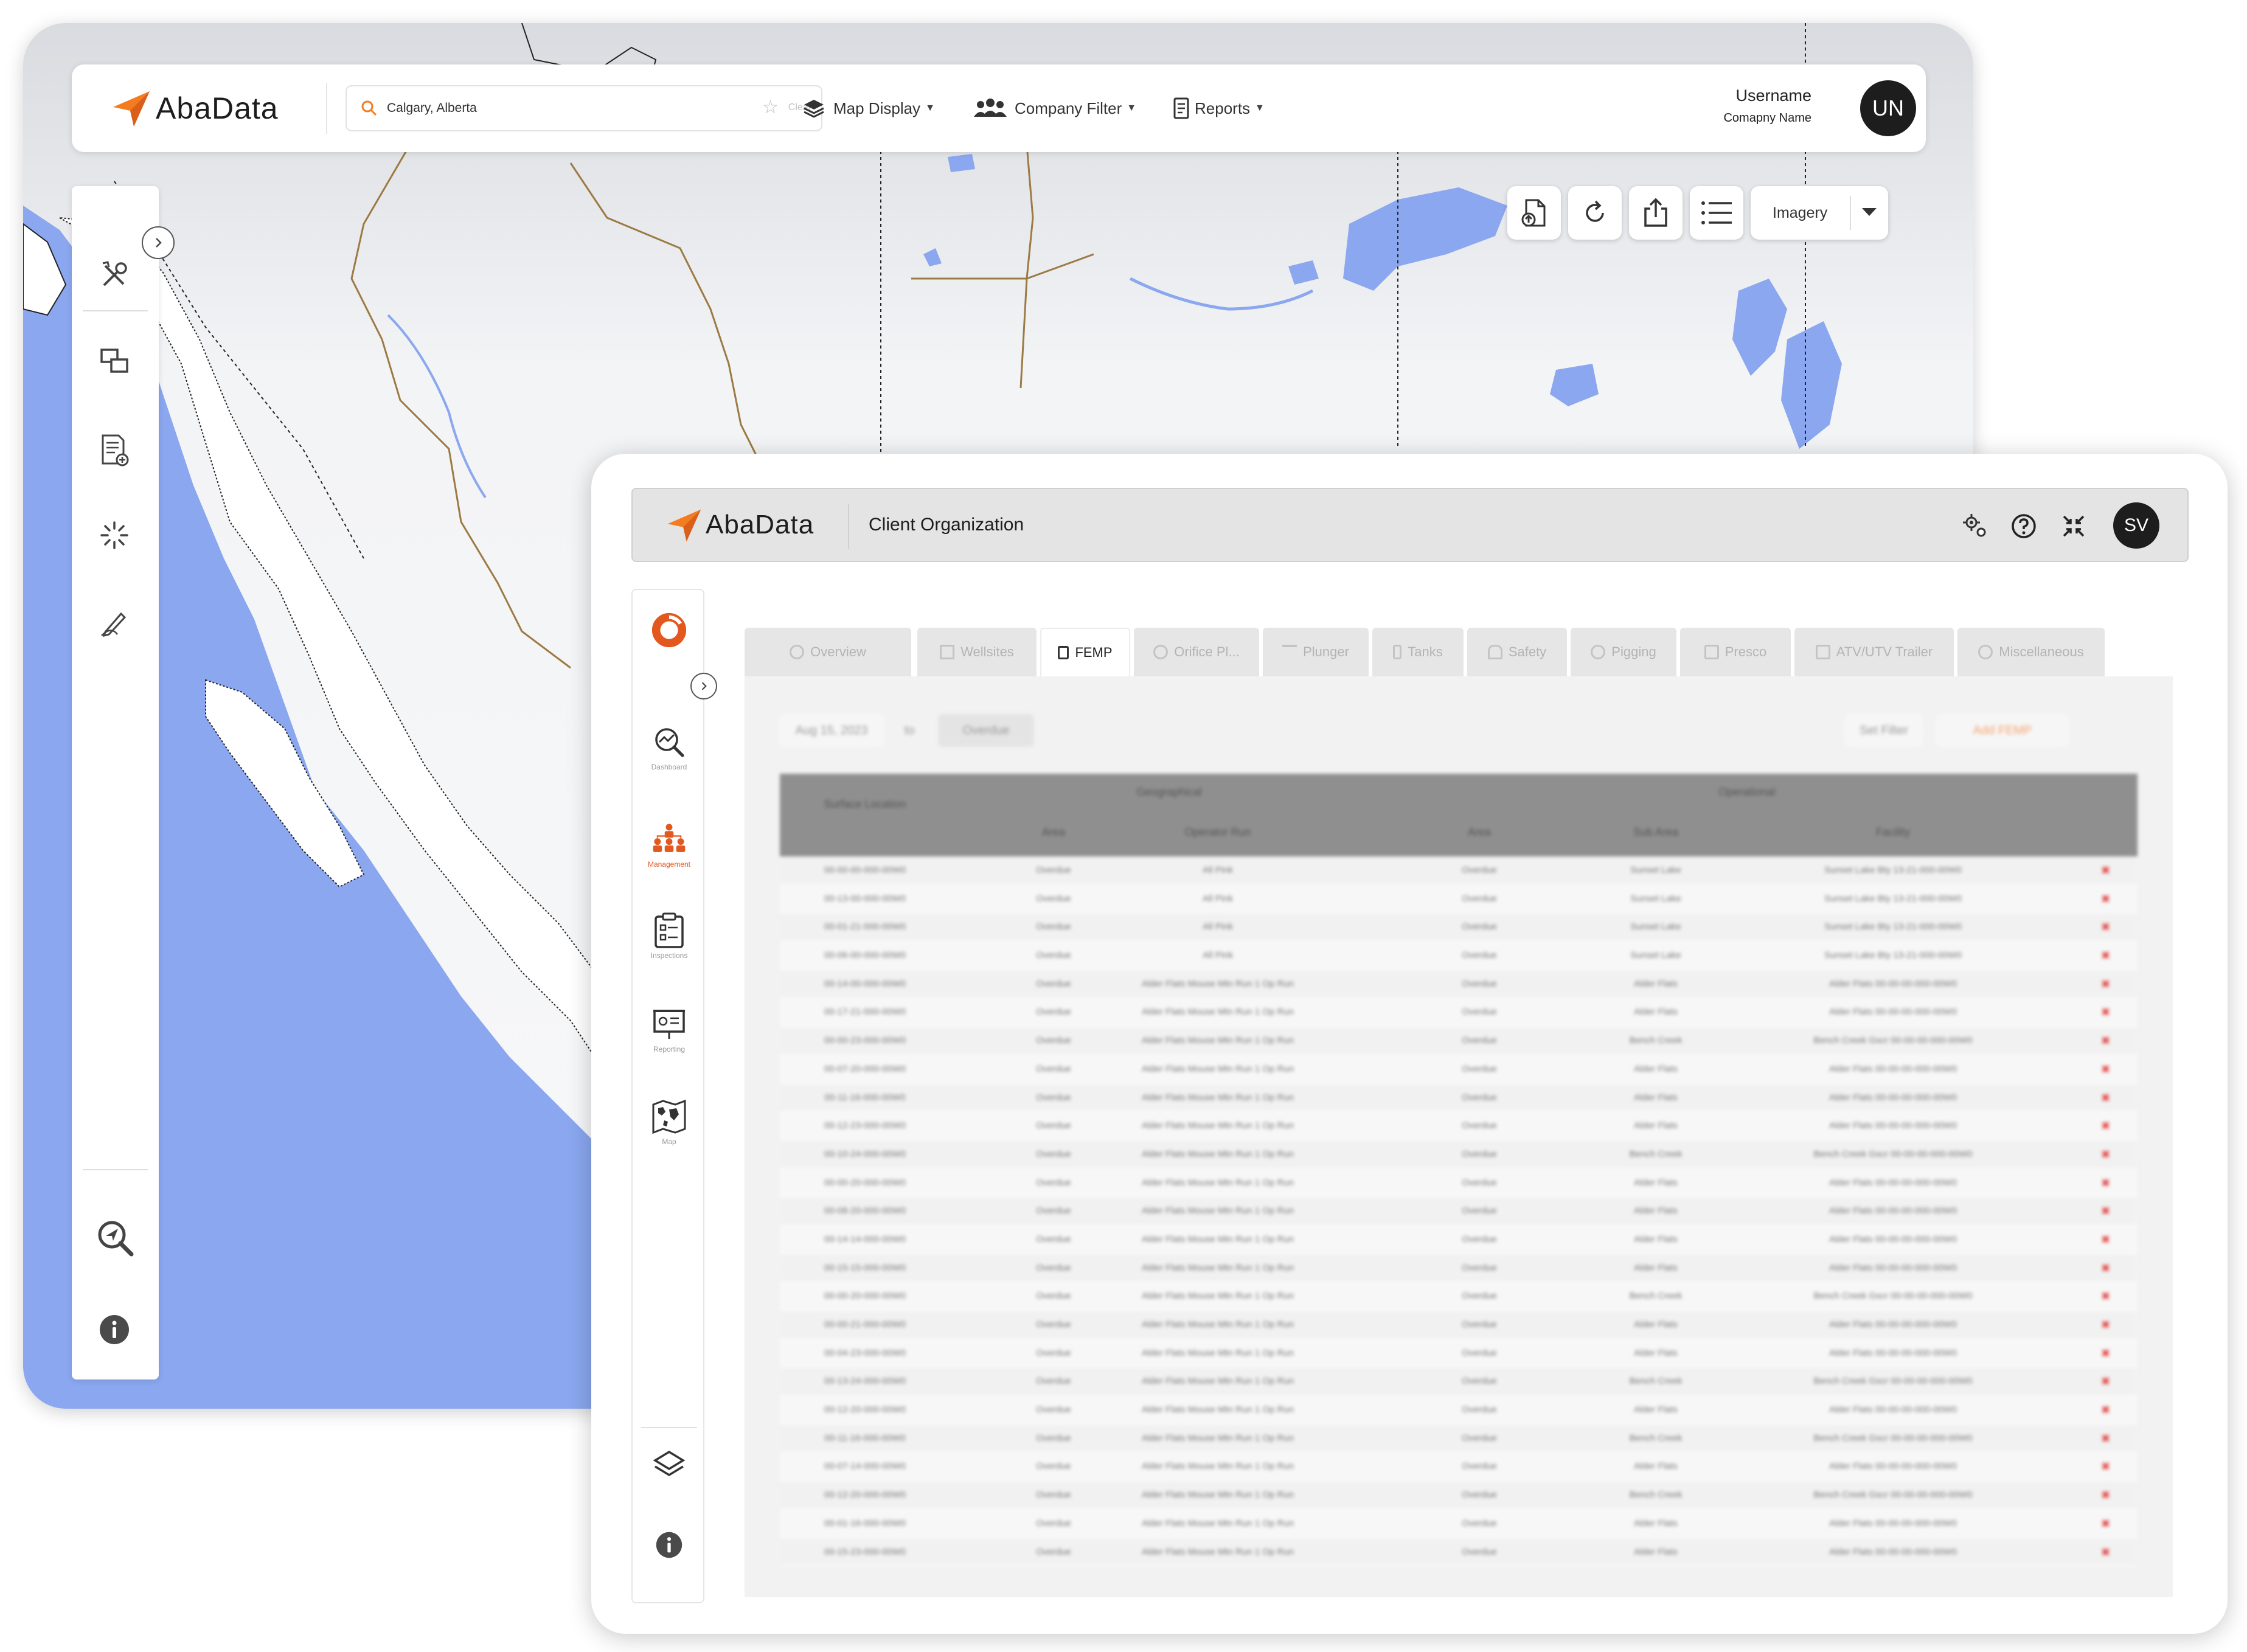 This screenshot has height=1652, width=2247. Describe the element at coordinates (669, 747) in the screenshot. I see `nav-dashboard: Dashboard` at that location.